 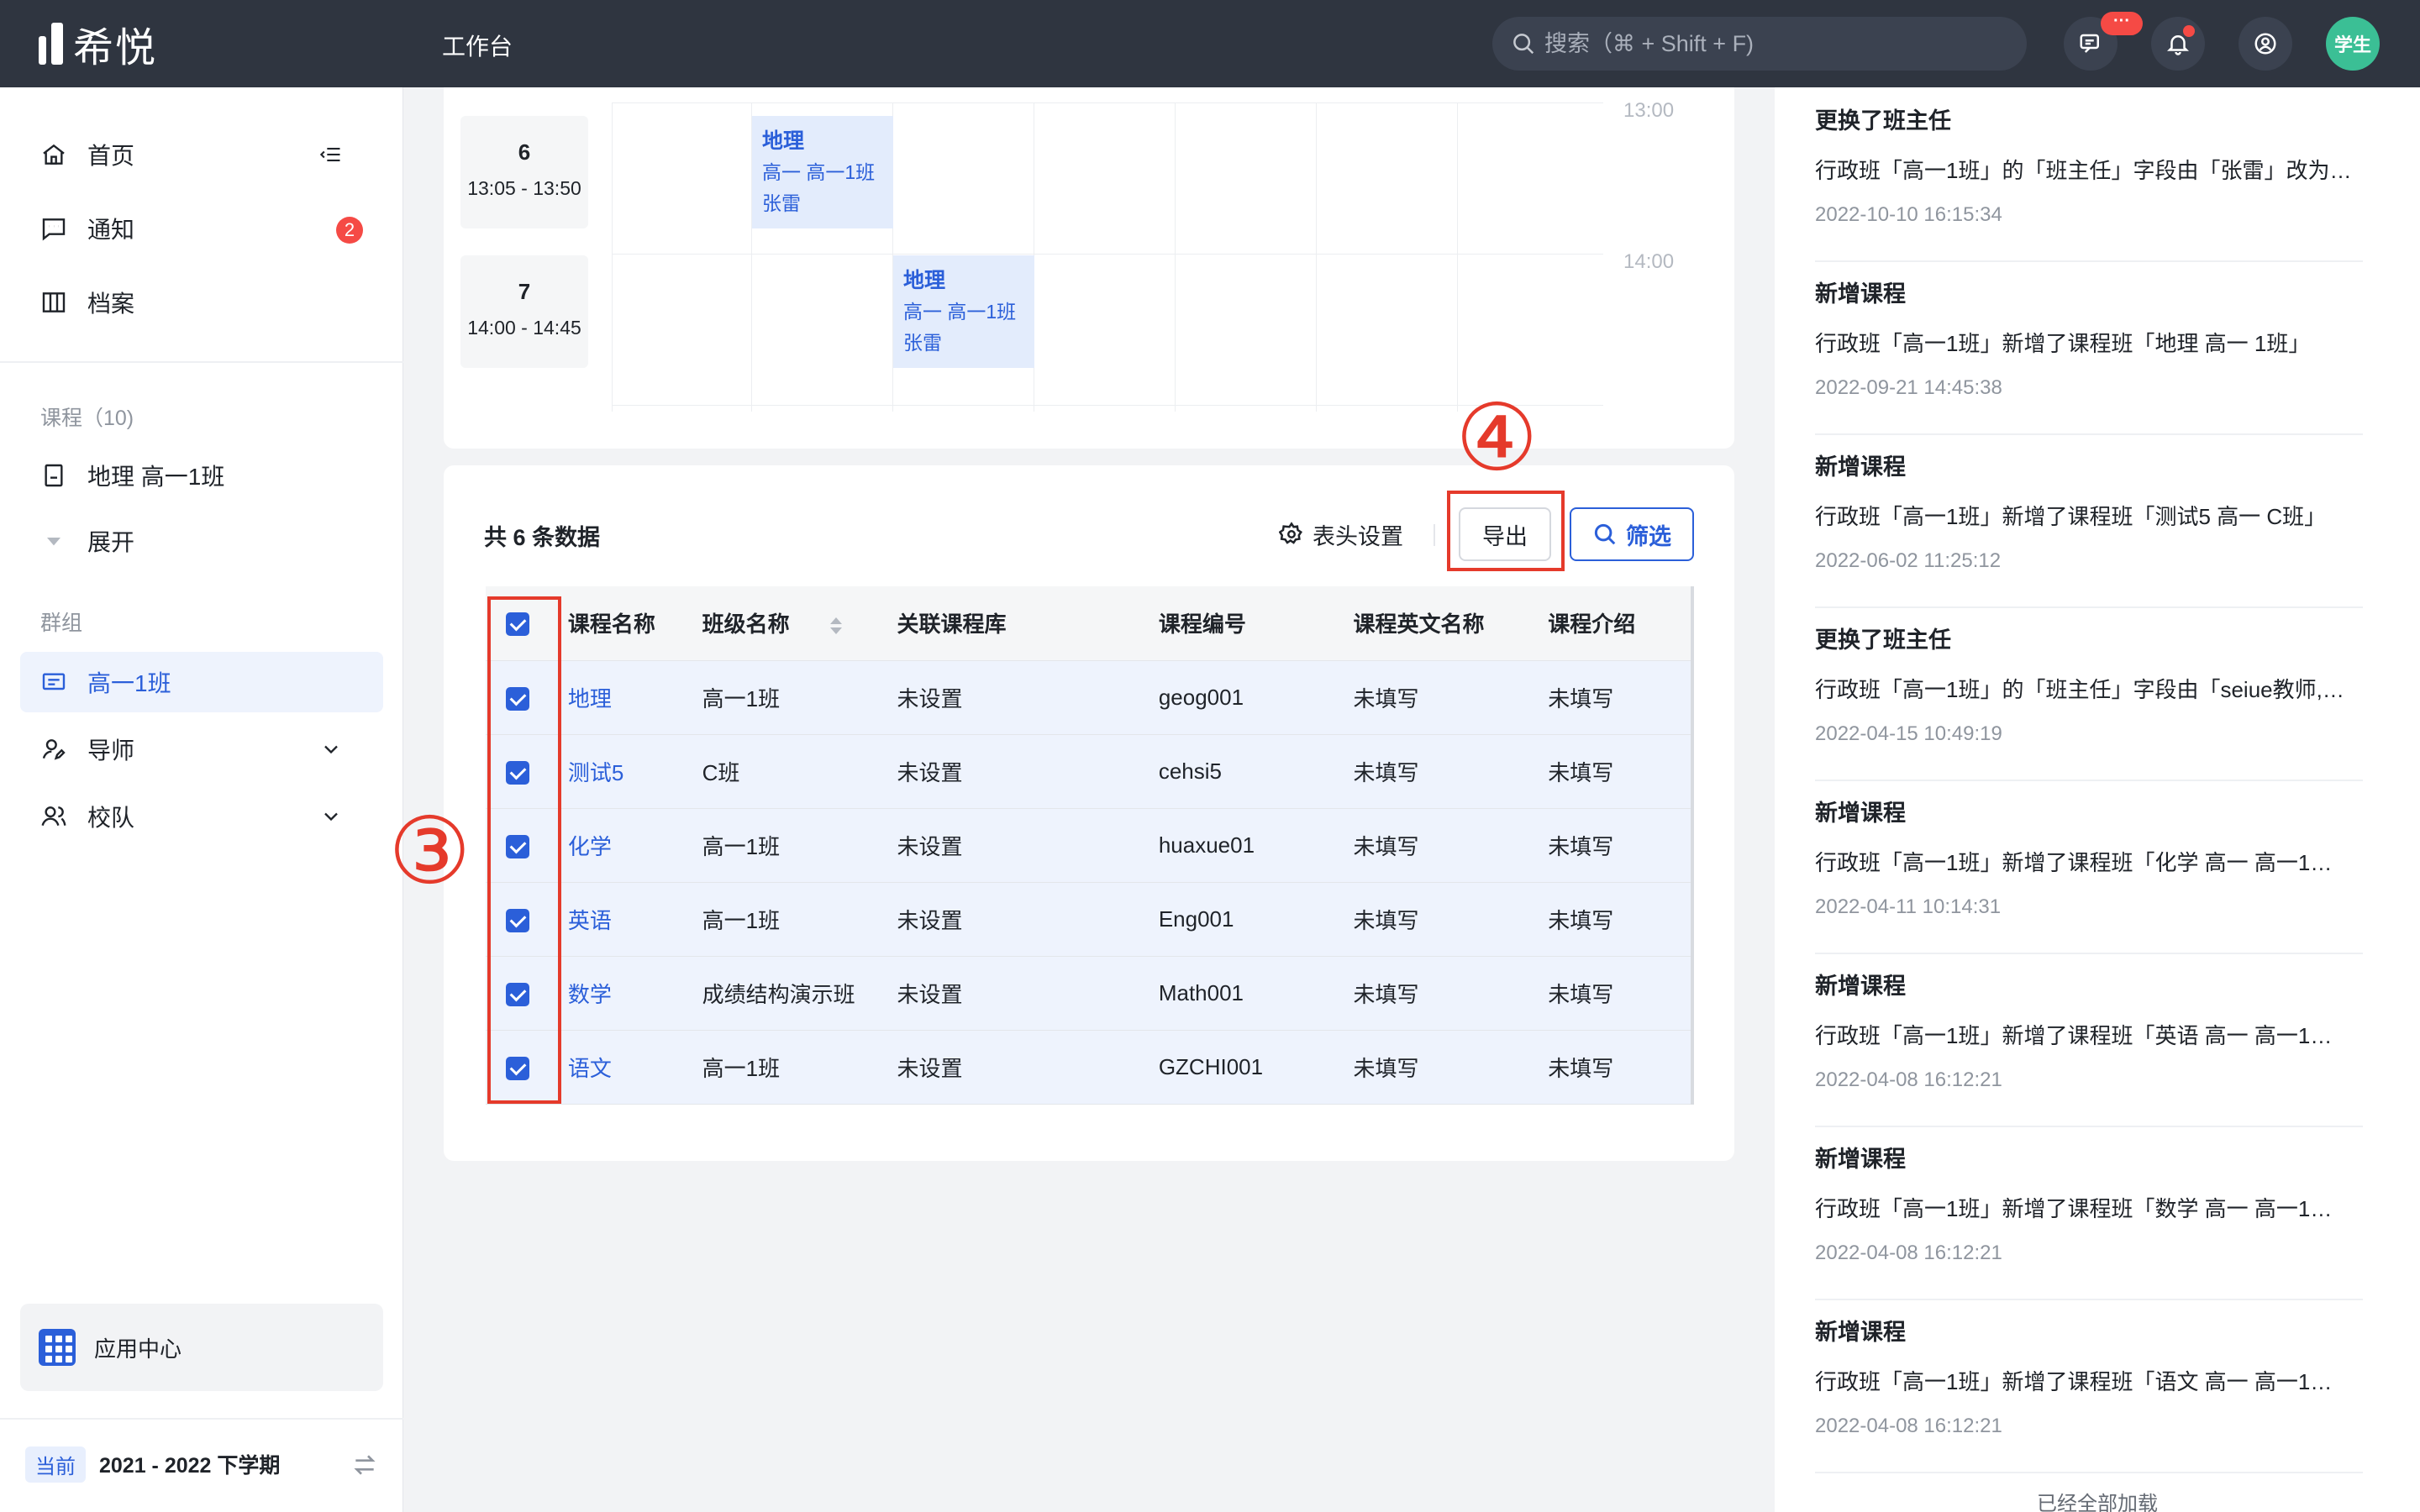 What do you see at coordinates (54, 302) in the screenshot?
I see `archive-icon` at bounding box center [54, 302].